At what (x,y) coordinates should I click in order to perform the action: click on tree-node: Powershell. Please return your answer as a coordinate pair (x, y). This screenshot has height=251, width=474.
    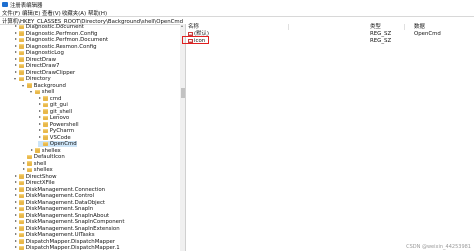
    Looking at the image, I should click on (58, 125).